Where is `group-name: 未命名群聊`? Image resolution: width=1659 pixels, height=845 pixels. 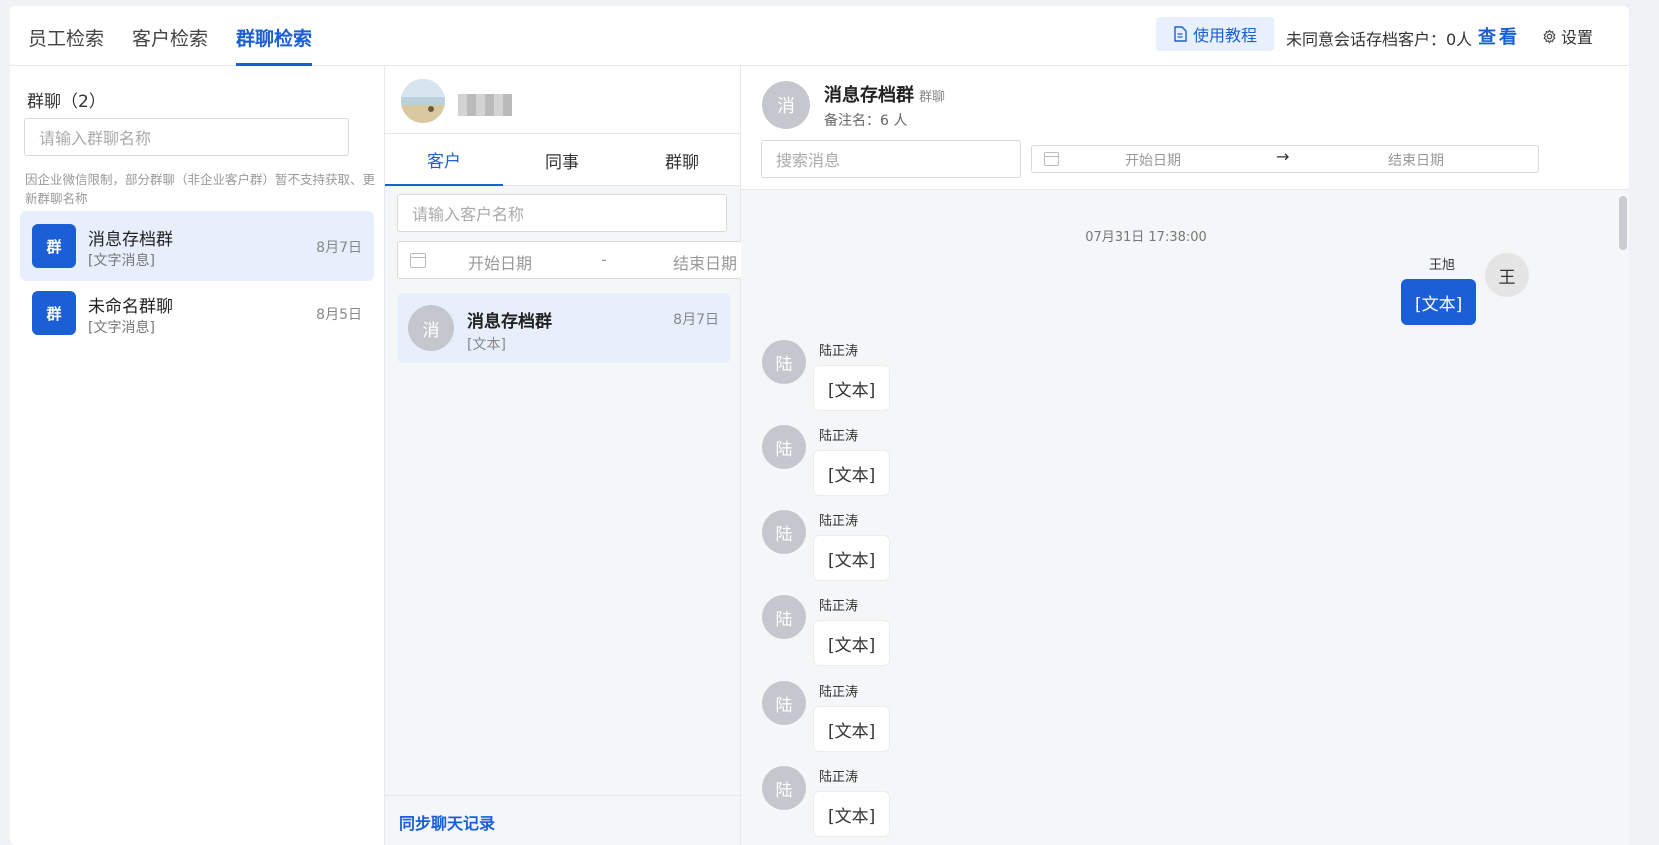 group-name: 未命名群聊 is located at coordinates (130, 307).